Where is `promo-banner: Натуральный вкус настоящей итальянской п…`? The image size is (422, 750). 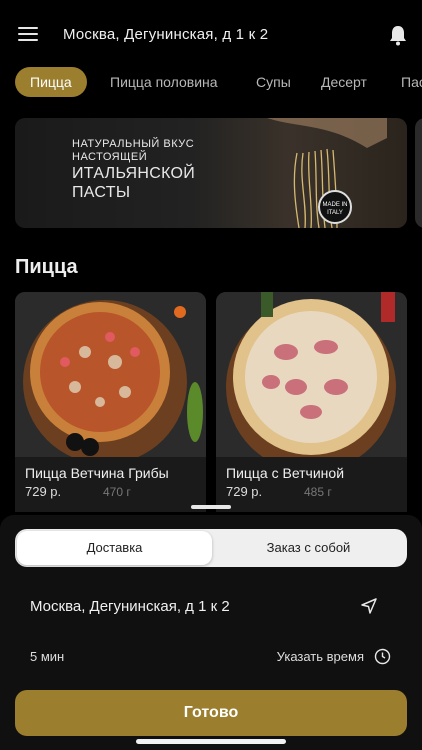
promo-banner: Натуральный вкус настоящей итальянской п… is located at coordinates (211, 173).